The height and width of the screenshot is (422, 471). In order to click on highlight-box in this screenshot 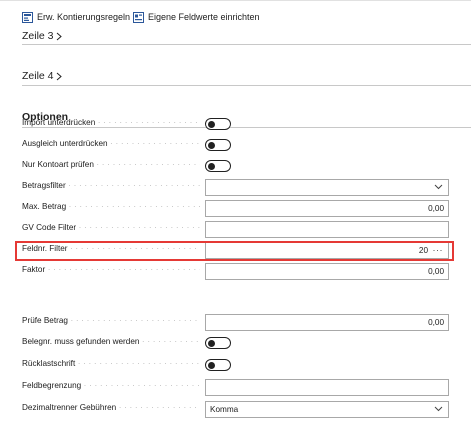, I will do `click(234, 251)`.